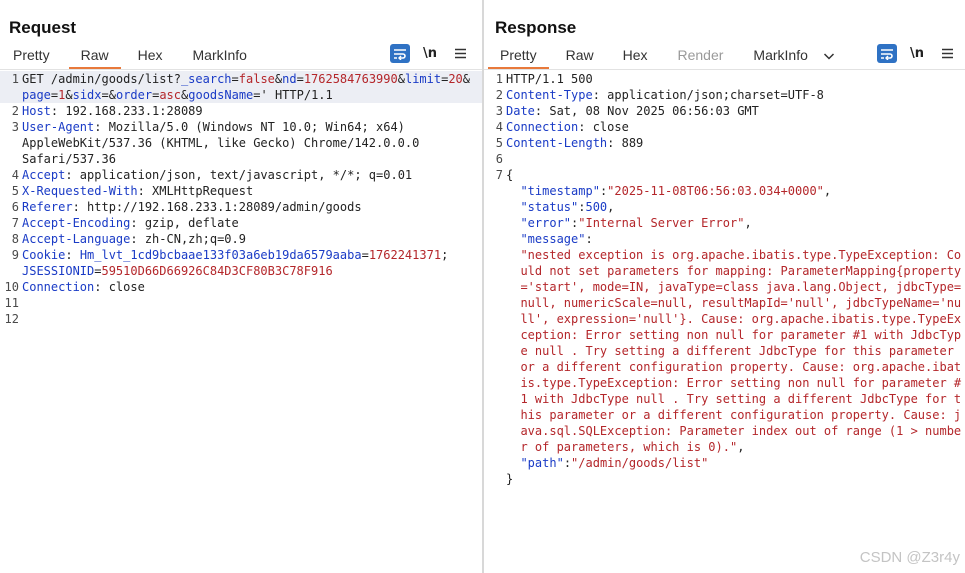 The image size is (965, 573). I want to click on request-tab-markinfo: MarkInfo, so click(220, 56).